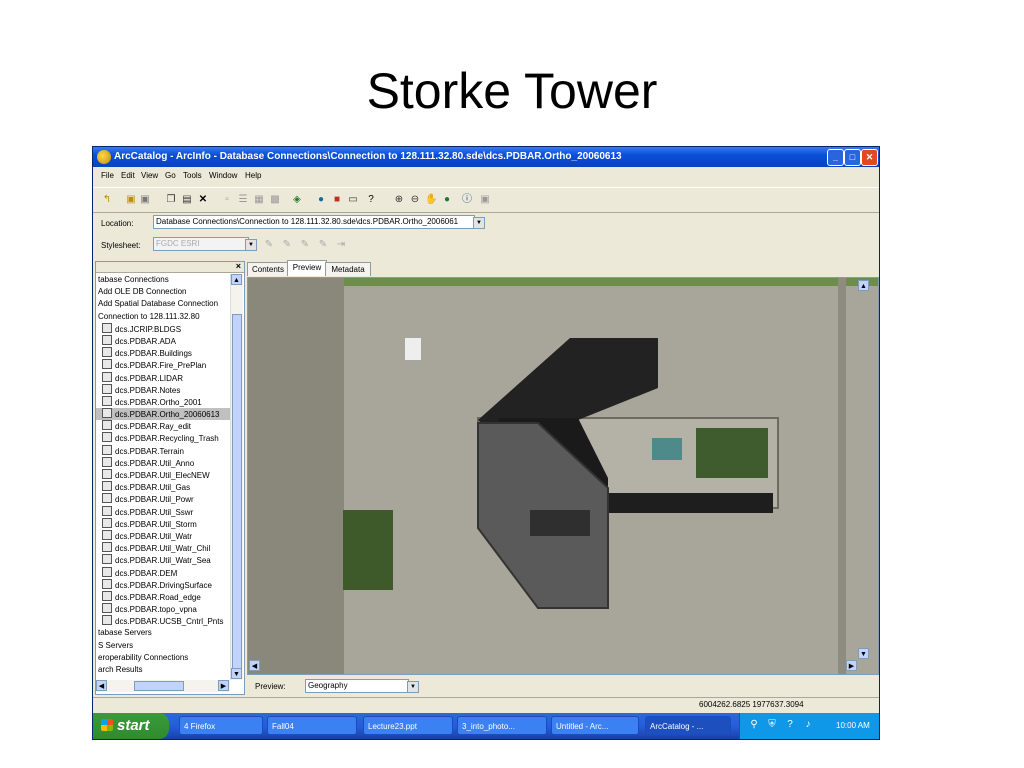 This screenshot has width=1024, height=768. Describe the element at coordinates (305, 245) in the screenshot. I see `import-metadata-icon: ✎` at that location.